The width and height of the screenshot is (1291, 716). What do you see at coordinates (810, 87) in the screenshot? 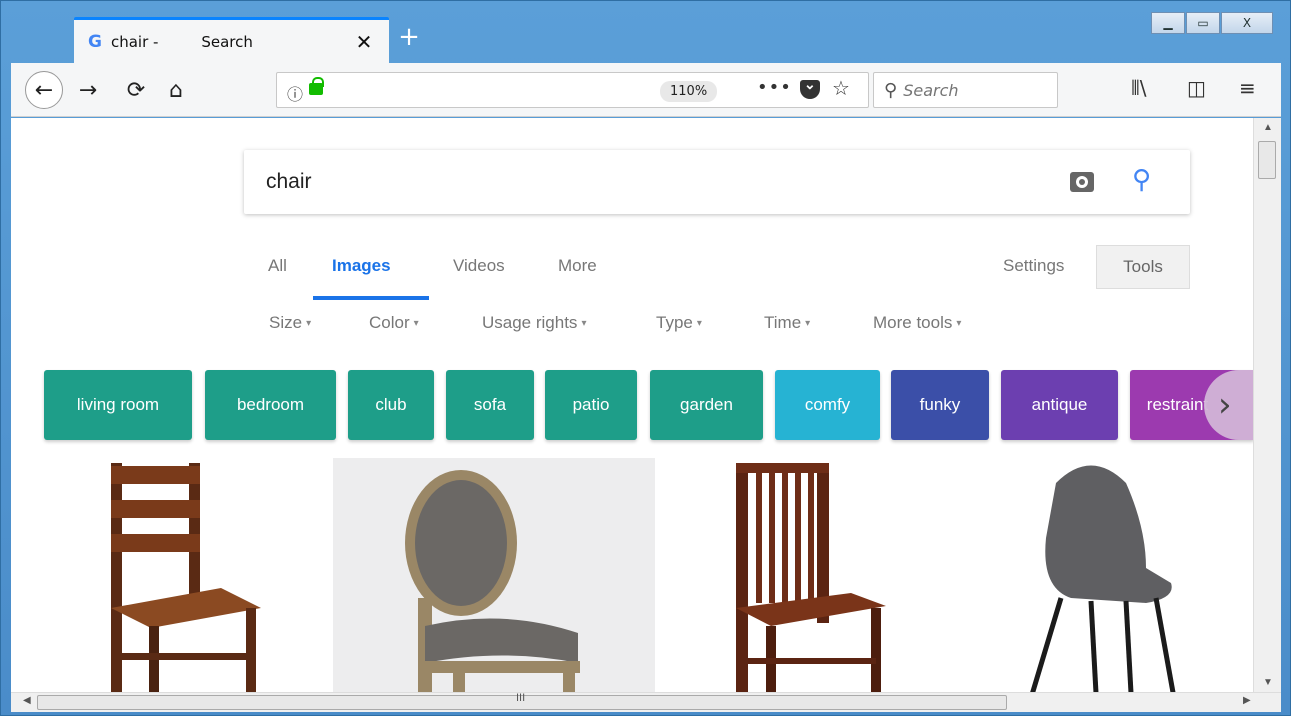
I see `pocket-icon` at bounding box center [810, 87].